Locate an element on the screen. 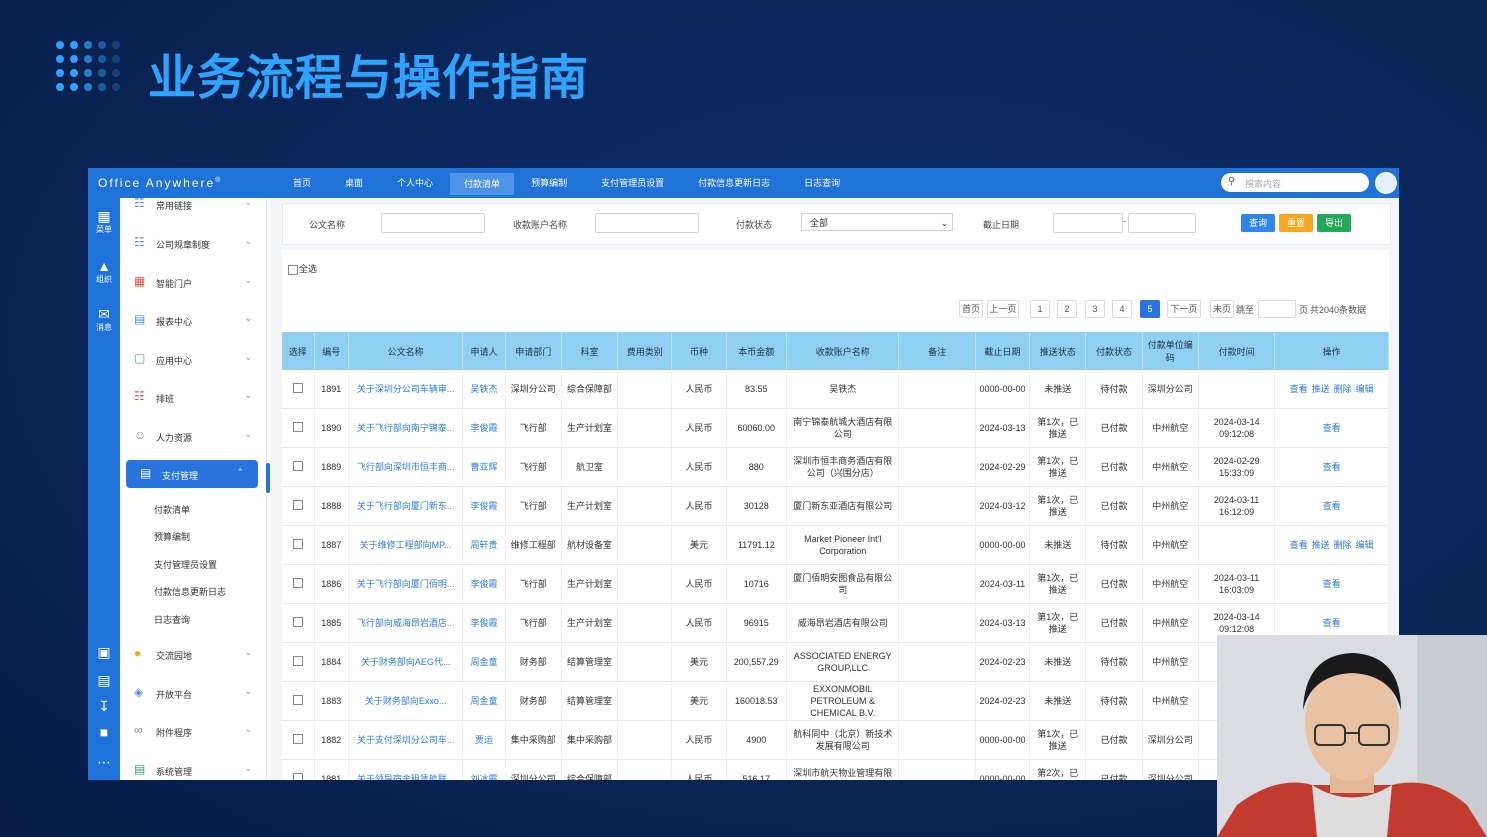 The width and height of the screenshot is (1487, 837). doc-name-input is located at coordinates (433, 223).